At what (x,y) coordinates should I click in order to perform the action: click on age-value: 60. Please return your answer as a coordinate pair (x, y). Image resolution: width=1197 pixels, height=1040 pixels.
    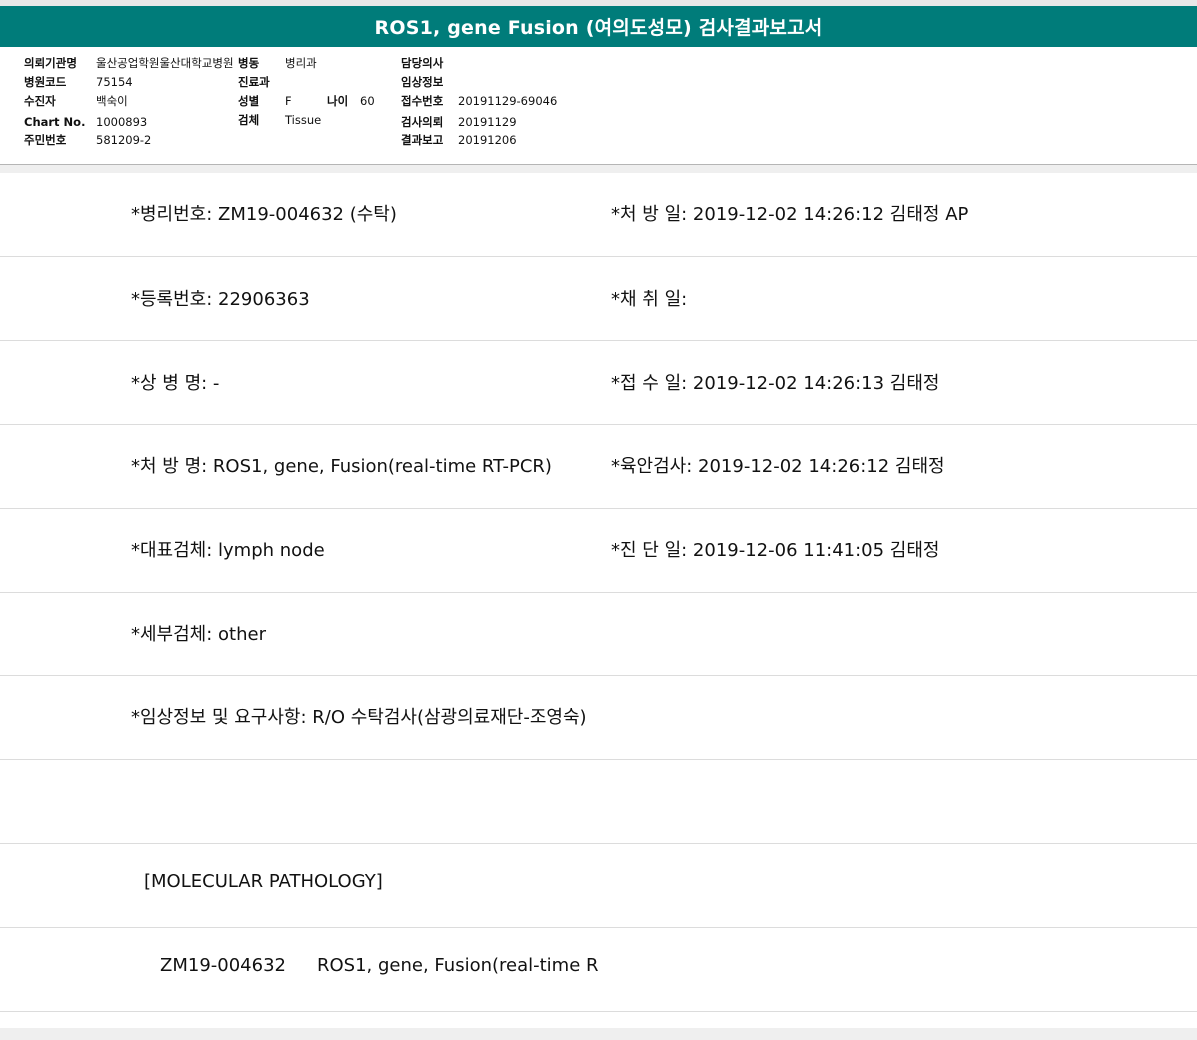
    Looking at the image, I should click on (367, 101).